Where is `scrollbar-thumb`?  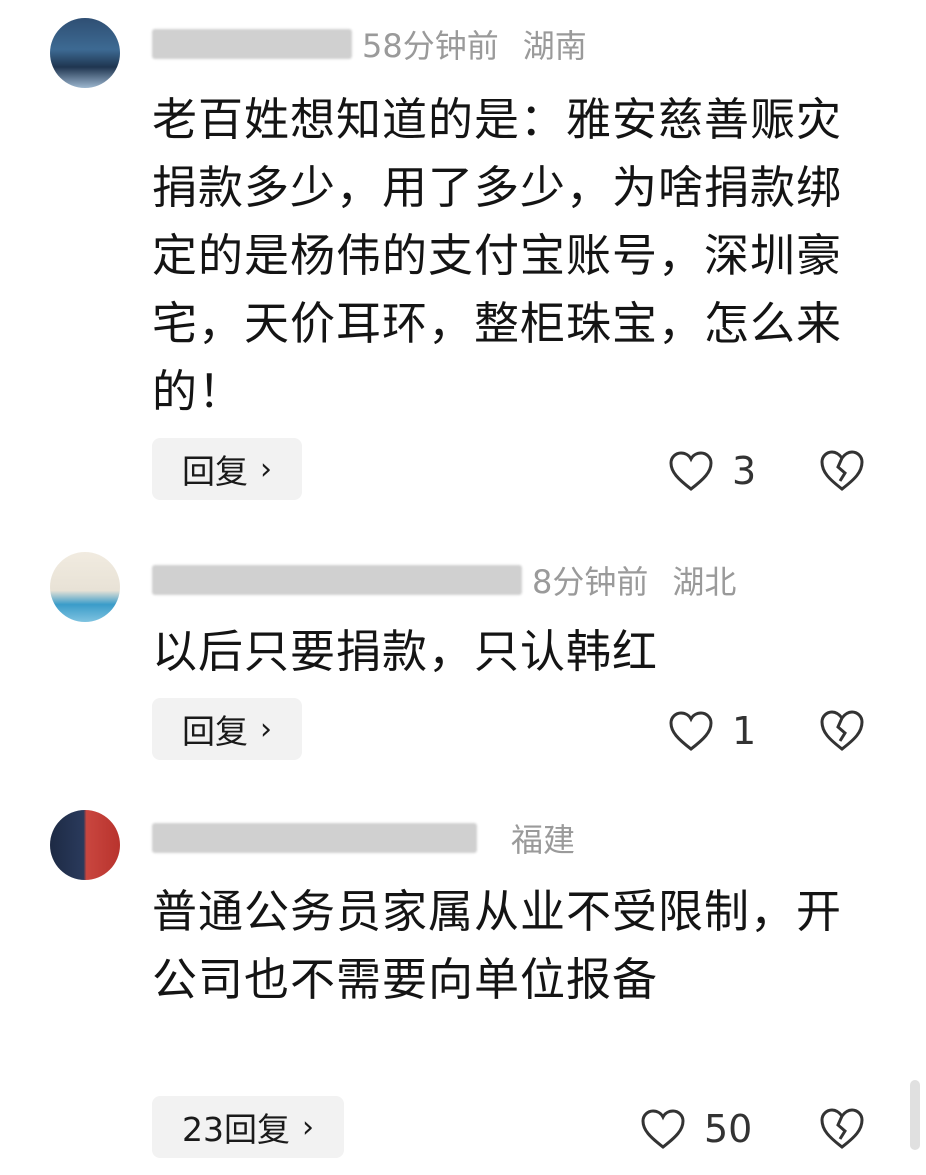
scrollbar-thumb is located at coordinates (915, 1115).